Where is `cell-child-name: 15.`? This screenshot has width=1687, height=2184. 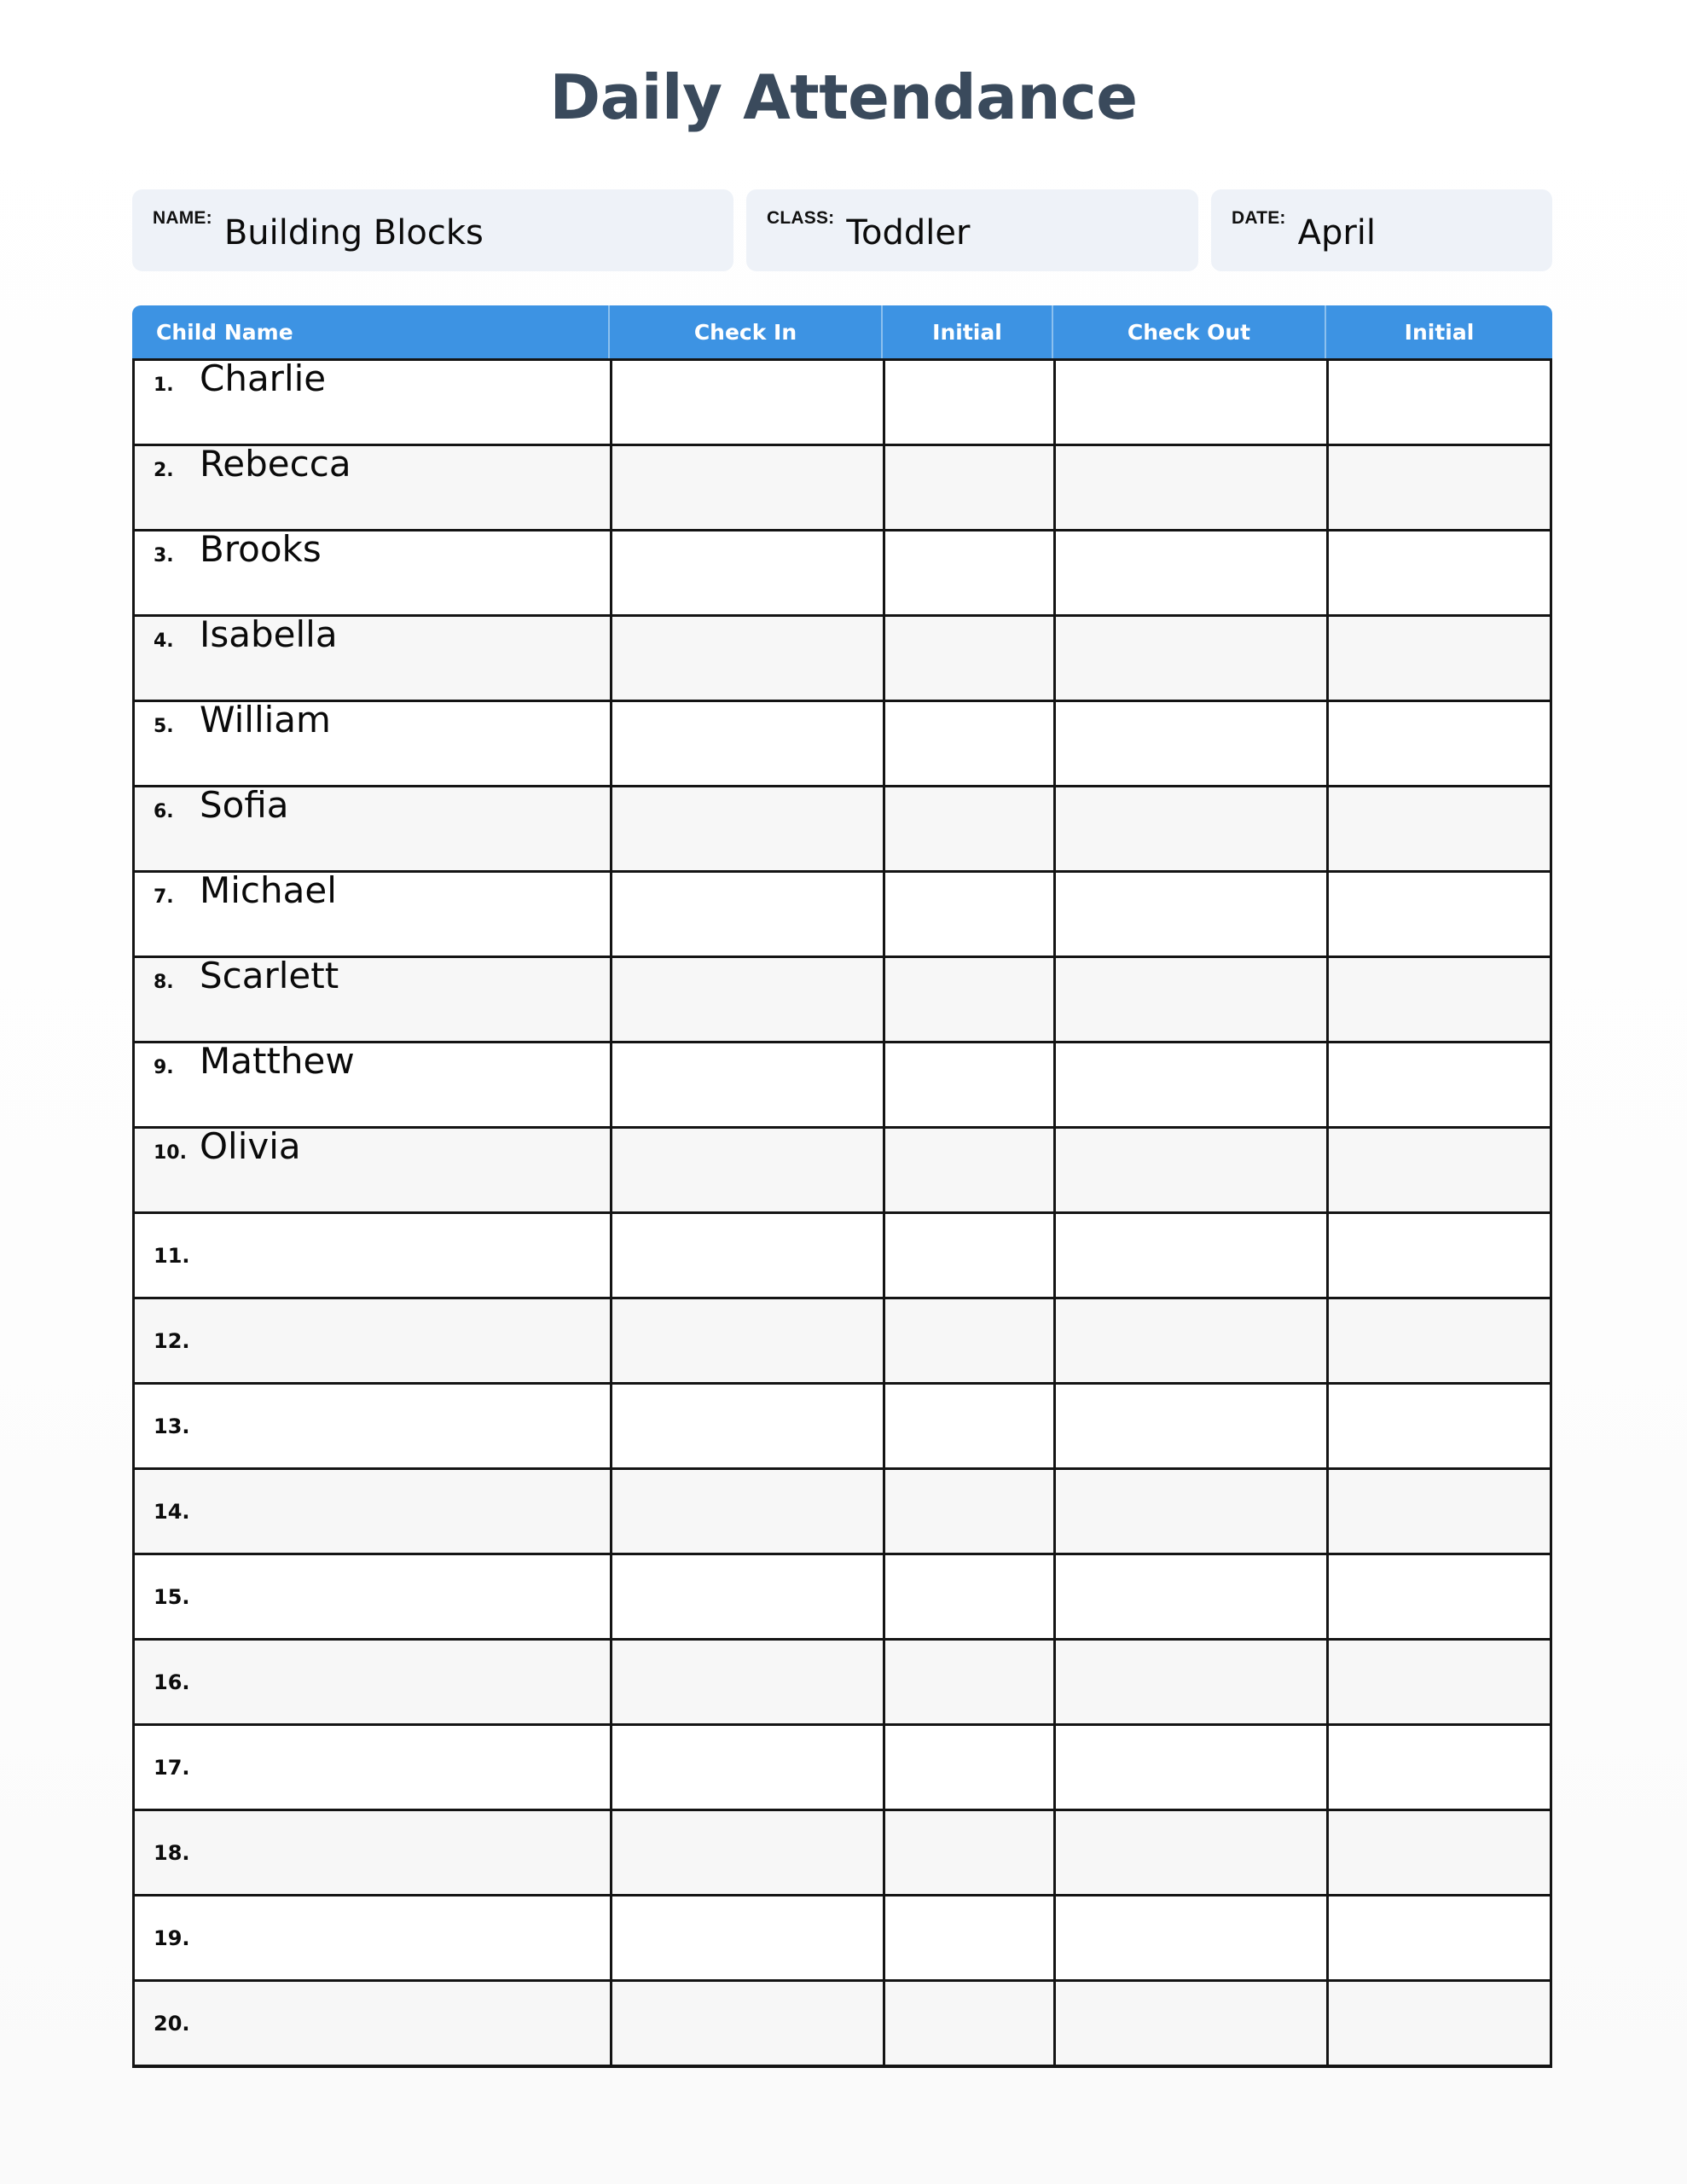 cell-child-name: 15. is located at coordinates (371, 1598).